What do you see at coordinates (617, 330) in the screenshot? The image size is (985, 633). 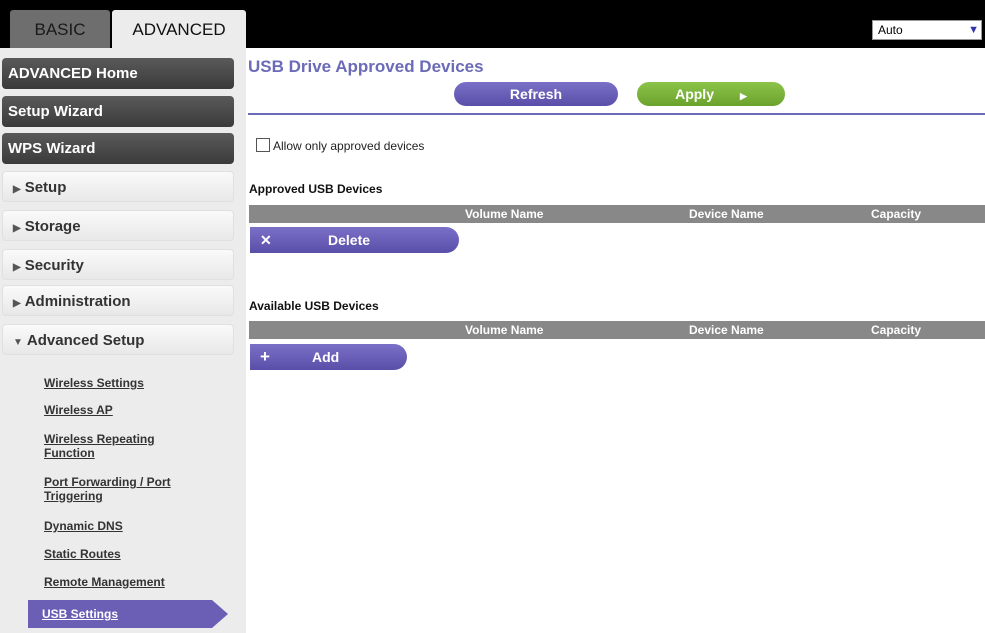 I see `available-table-header: Volume Name Device Name Capacity` at bounding box center [617, 330].